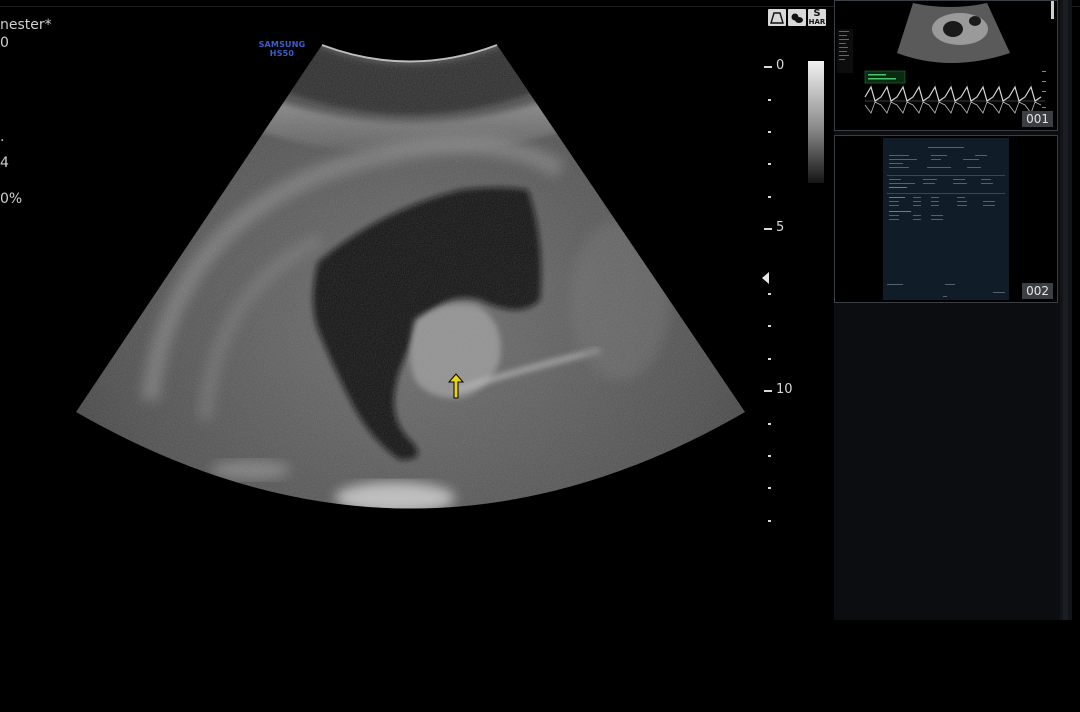 Image resolution: width=1080 pixels, height=712 pixels. I want to click on probe-model: HS50, so click(282, 53).